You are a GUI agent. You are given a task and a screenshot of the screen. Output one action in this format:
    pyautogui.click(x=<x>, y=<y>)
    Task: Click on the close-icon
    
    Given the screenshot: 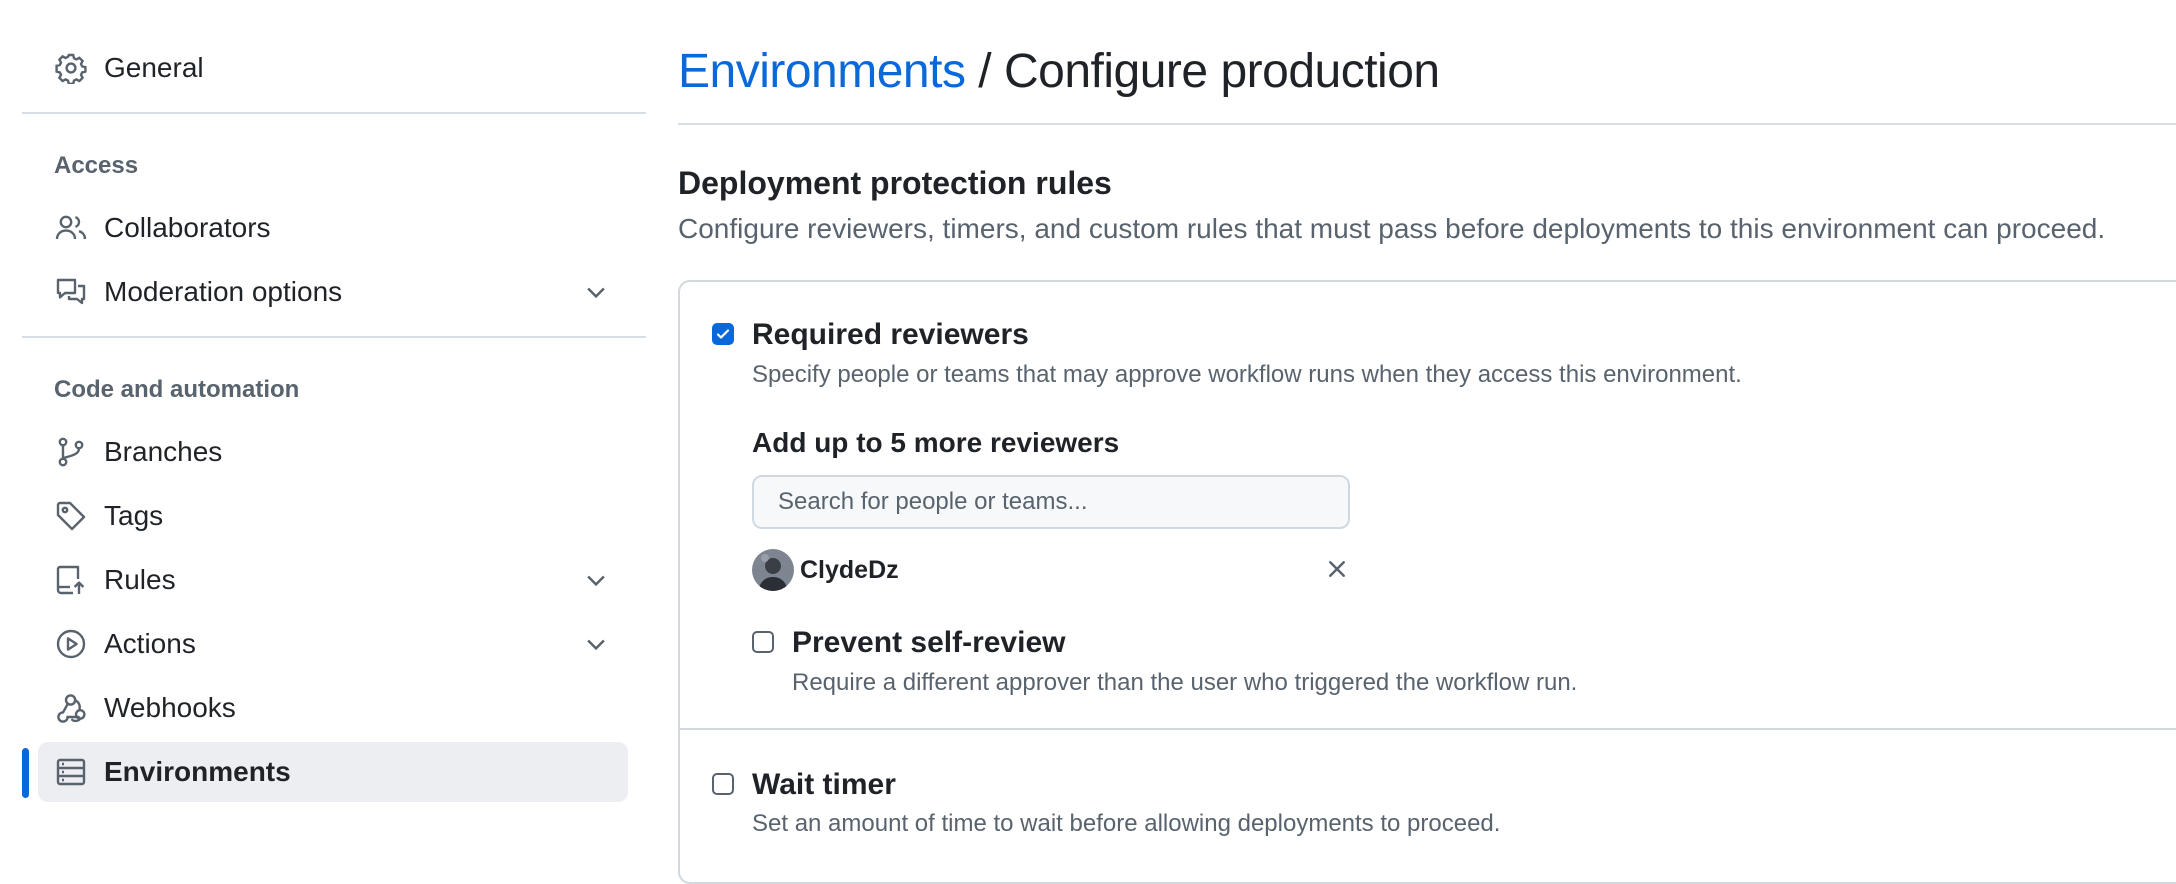 What is the action you would take?
    pyautogui.click(x=1337, y=569)
    